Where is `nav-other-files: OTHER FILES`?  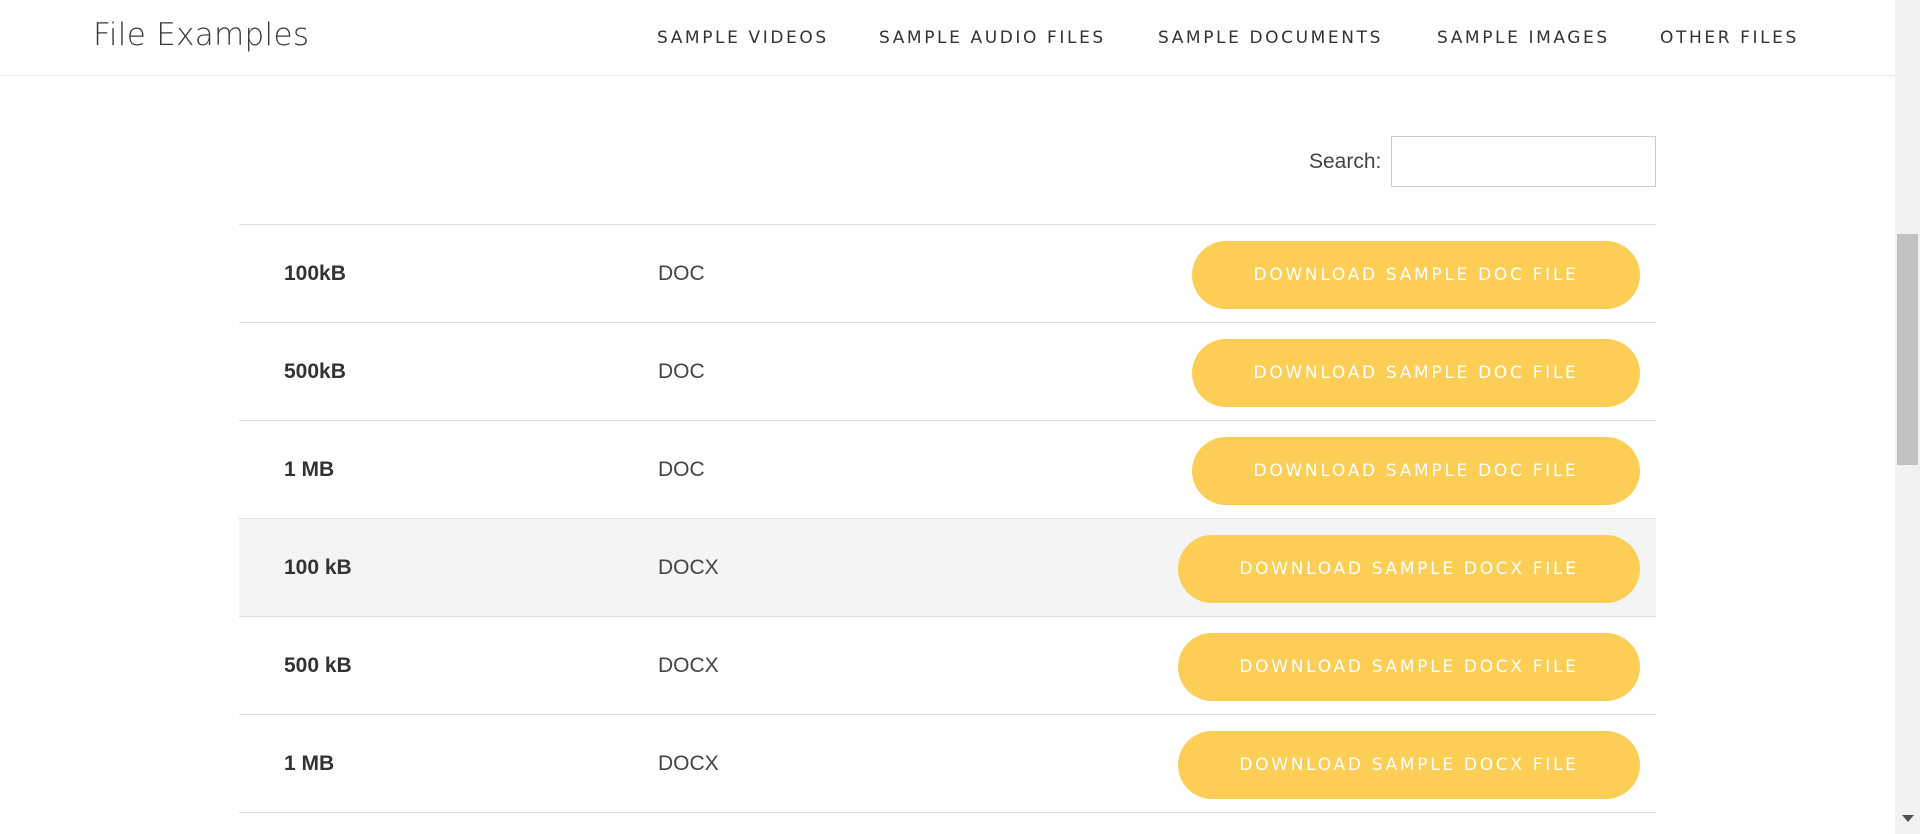
nav-other-files: OTHER FILES is located at coordinates (1729, 38).